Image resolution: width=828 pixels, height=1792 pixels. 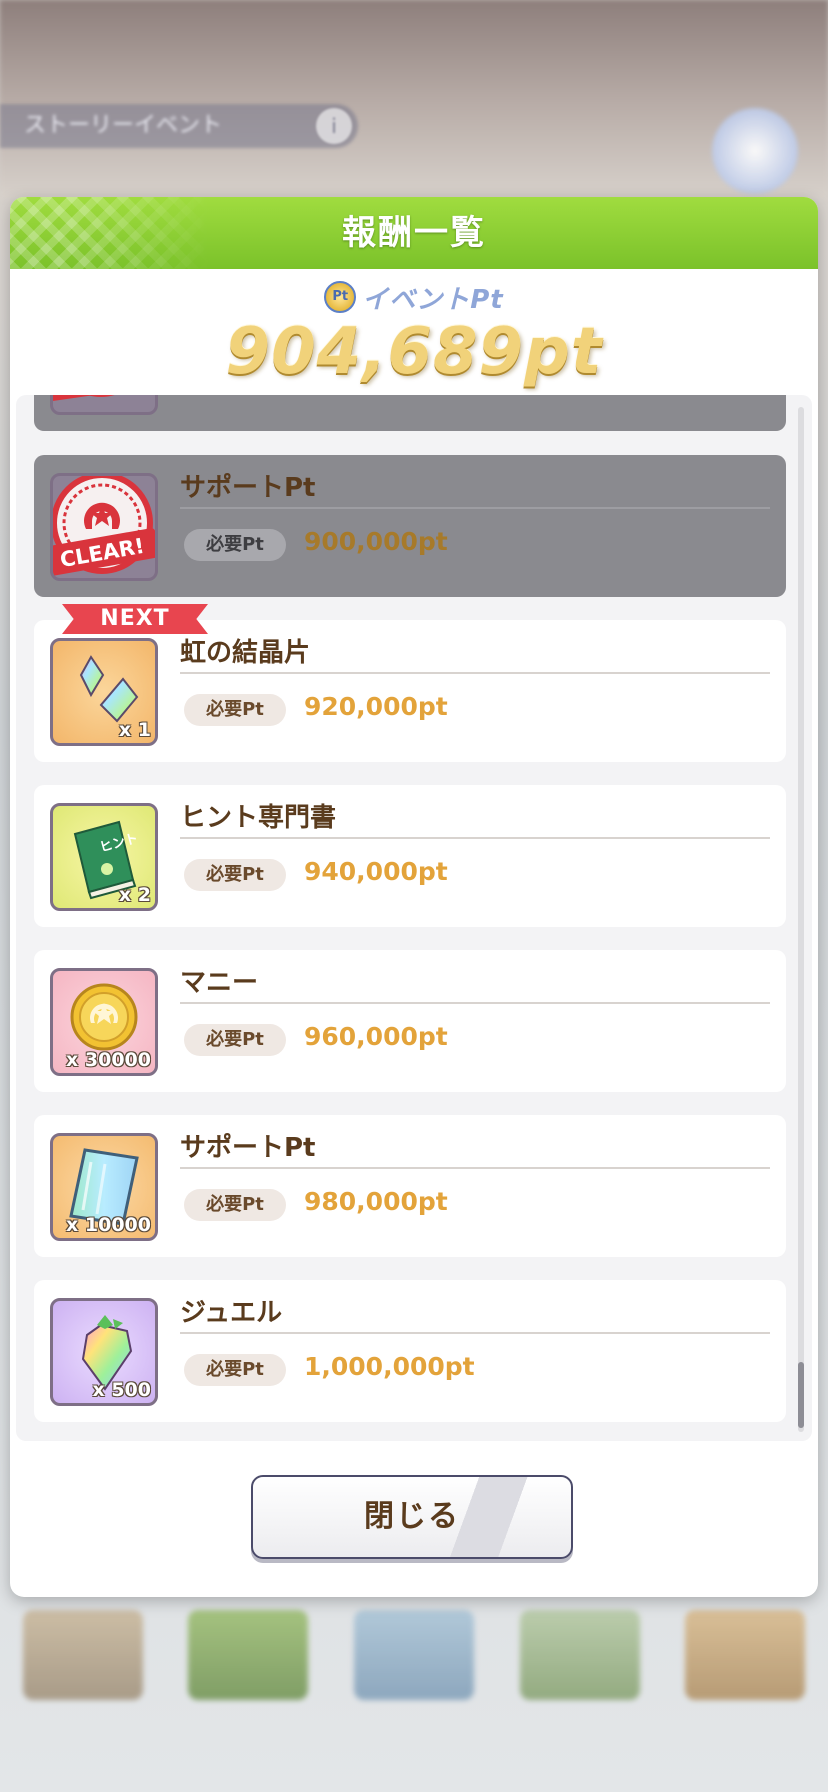 What do you see at coordinates (410, 1021) in the screenshot?
I see `reward-item-money: x 30000 マニー 必要Pt 960,000pt` at bounding box center [410, 1021].